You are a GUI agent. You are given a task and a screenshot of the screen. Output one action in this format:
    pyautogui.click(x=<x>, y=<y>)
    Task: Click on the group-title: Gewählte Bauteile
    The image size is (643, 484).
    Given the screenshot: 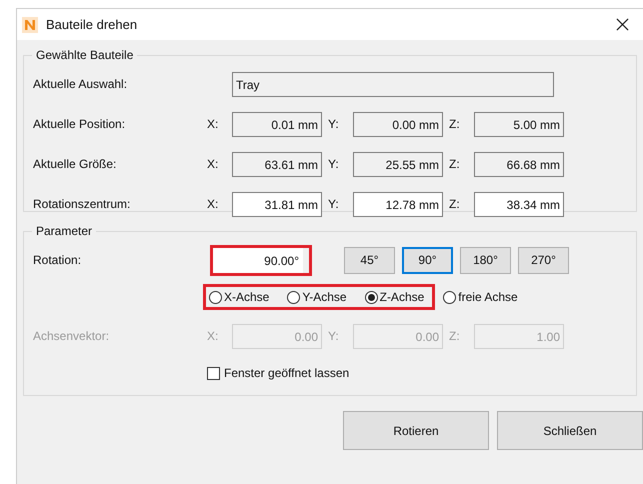 What is the action you would take?
    pyautogui.click(x=84, y=55)
    